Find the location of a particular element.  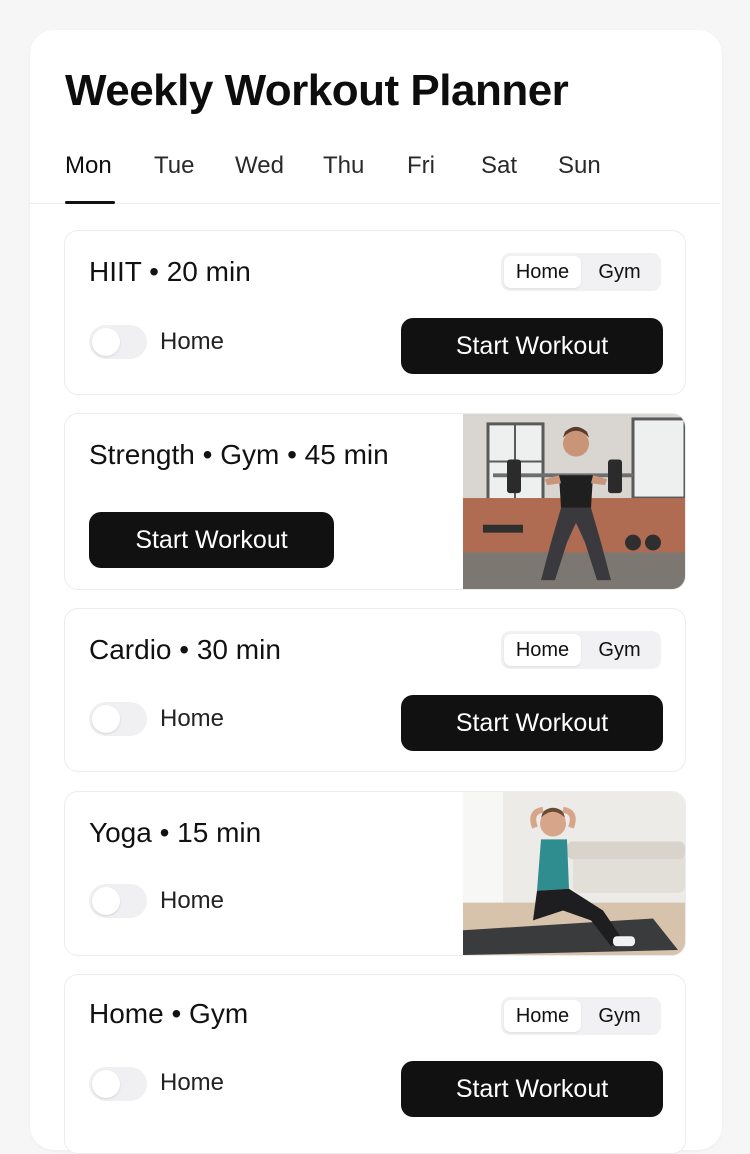

workout-card-yoga: Yoga • 15 min Home is located at coordinates (375, 873).